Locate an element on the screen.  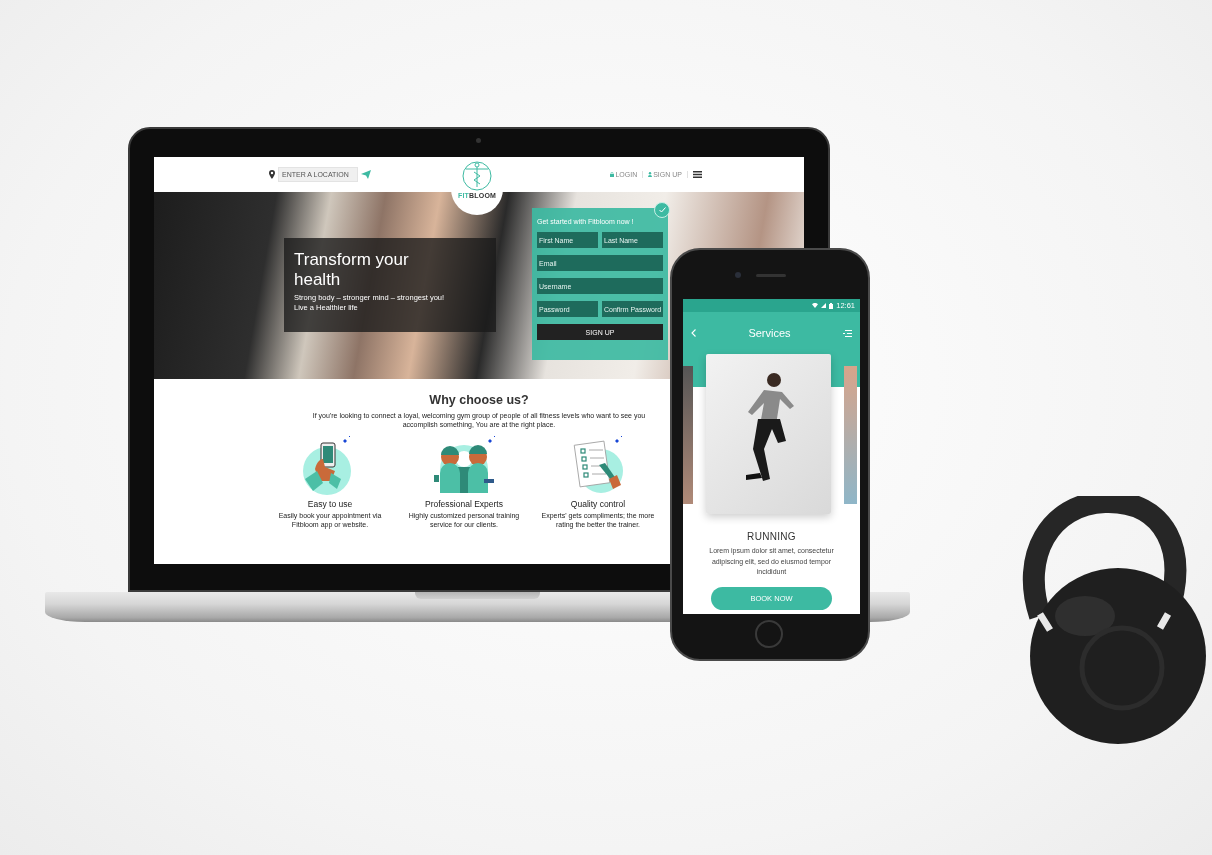
home-button is located at coordinates (769, 634).